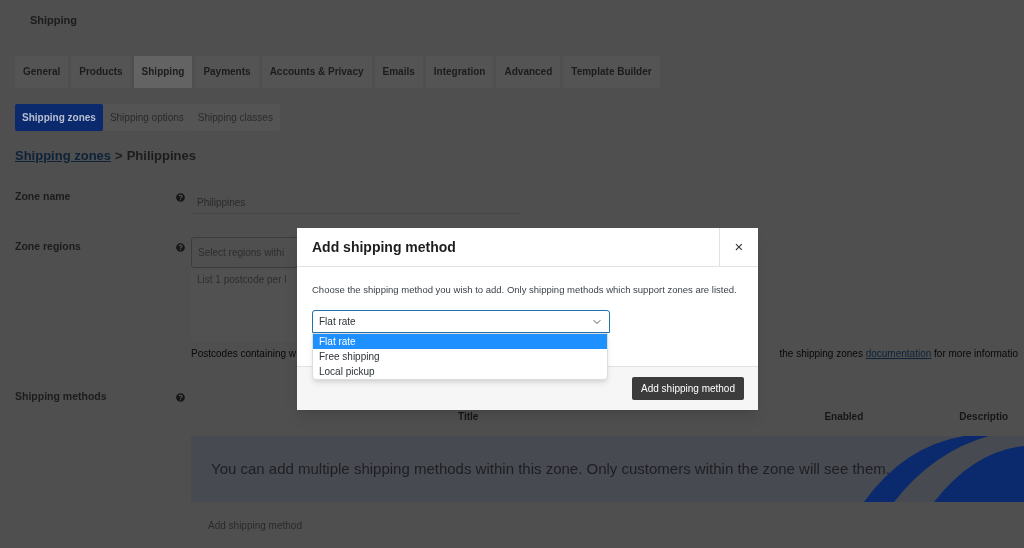 The width and height of the screenshot is (1024, 548). Describe the element at coordinates (63, 155) in the screenshot. I see `breadcrumb-link: Shipping zones` at that location.